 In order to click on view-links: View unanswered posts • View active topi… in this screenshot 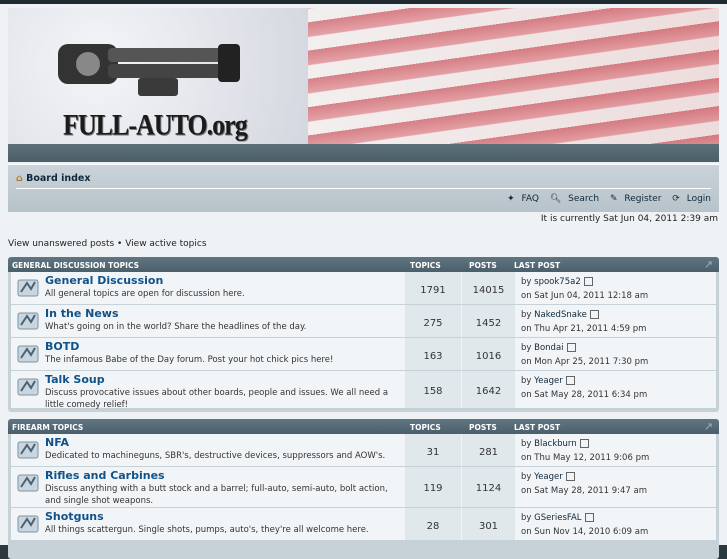, I will do `click(107, 244)`.